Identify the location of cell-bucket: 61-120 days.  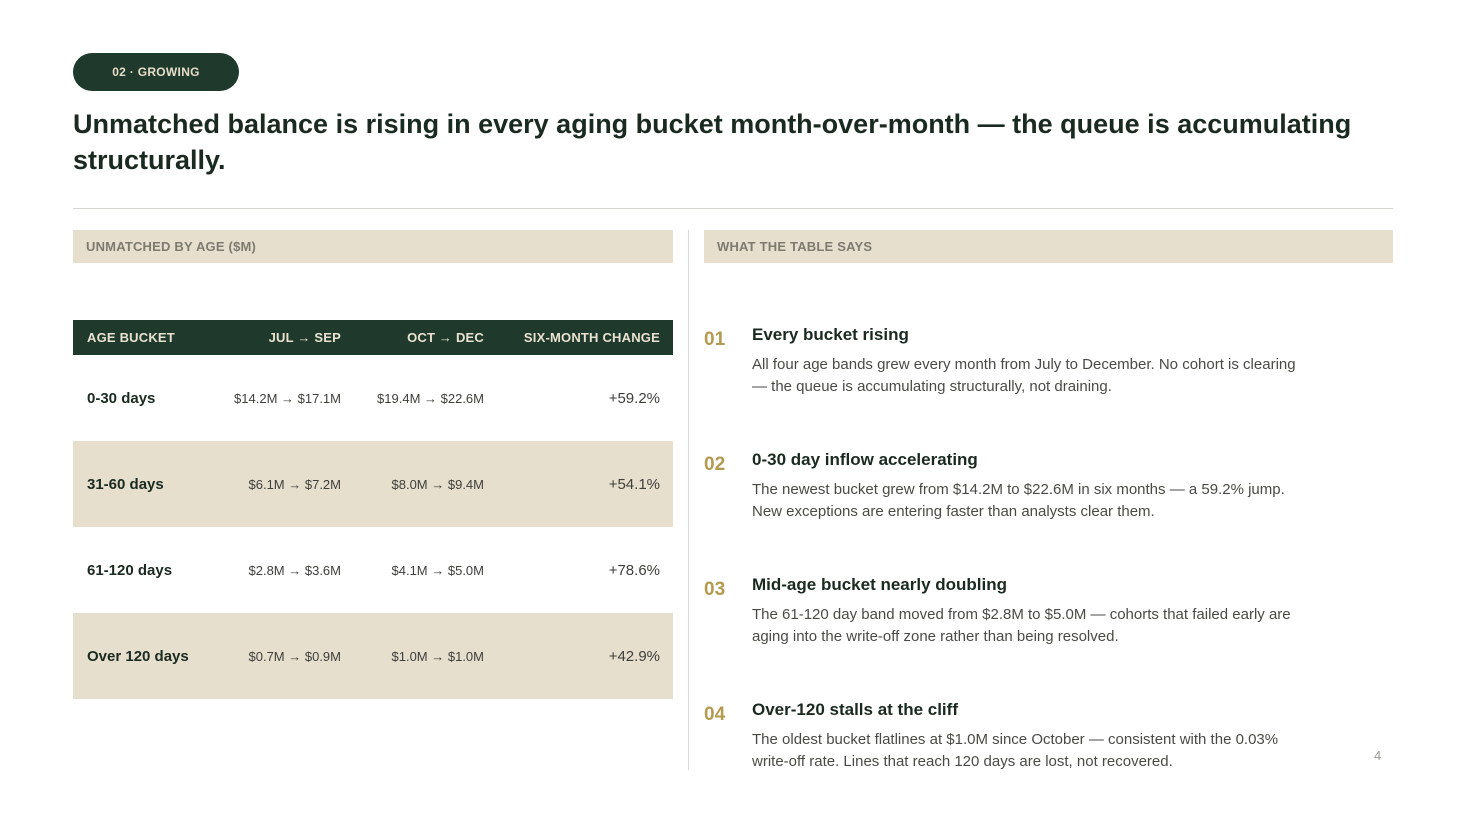
(130, 570).